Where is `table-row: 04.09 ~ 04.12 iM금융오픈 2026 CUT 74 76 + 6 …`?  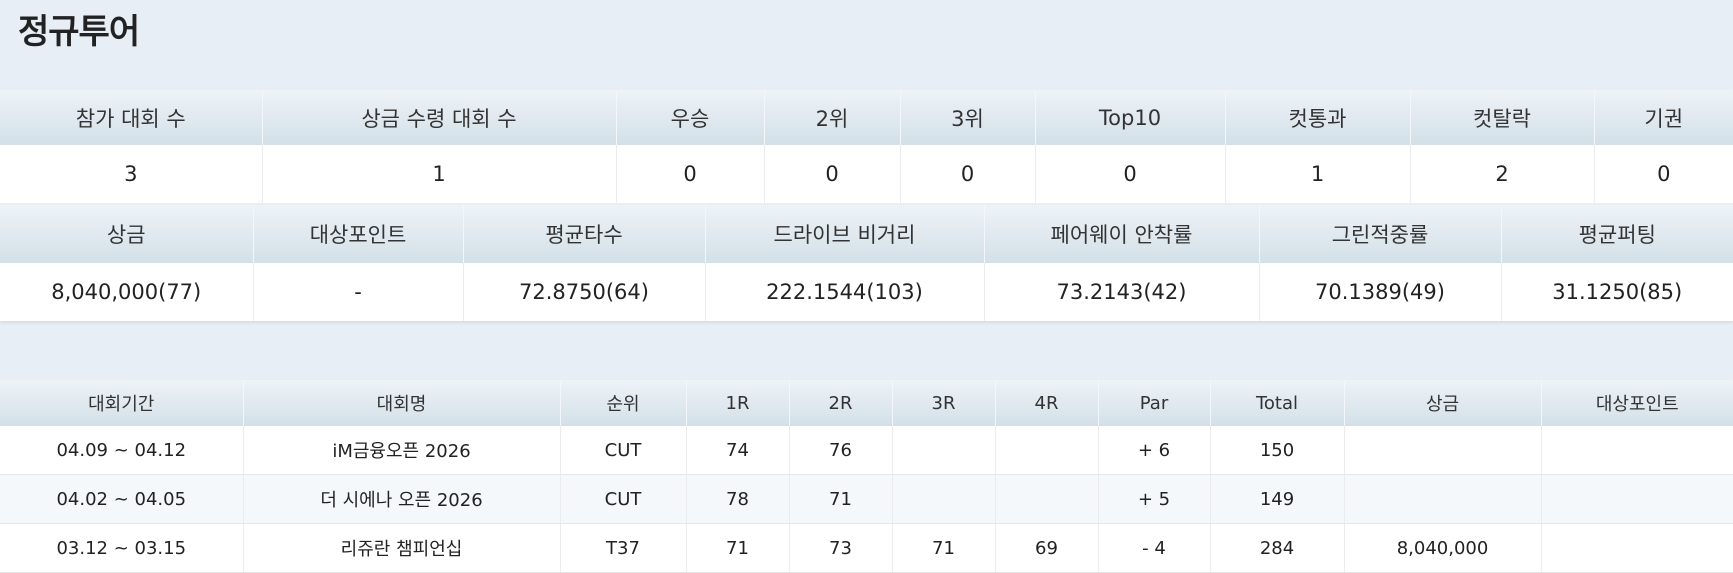 table-row: 04.09 ~ 04.12 iM금융오픈 2026 CUT 74 76 + 6 … is located at coordinates (866, 450).